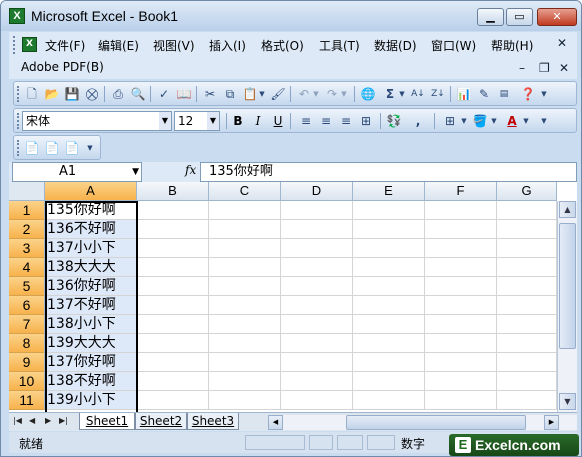  I want to click on cell-g1, so click(527, 210).